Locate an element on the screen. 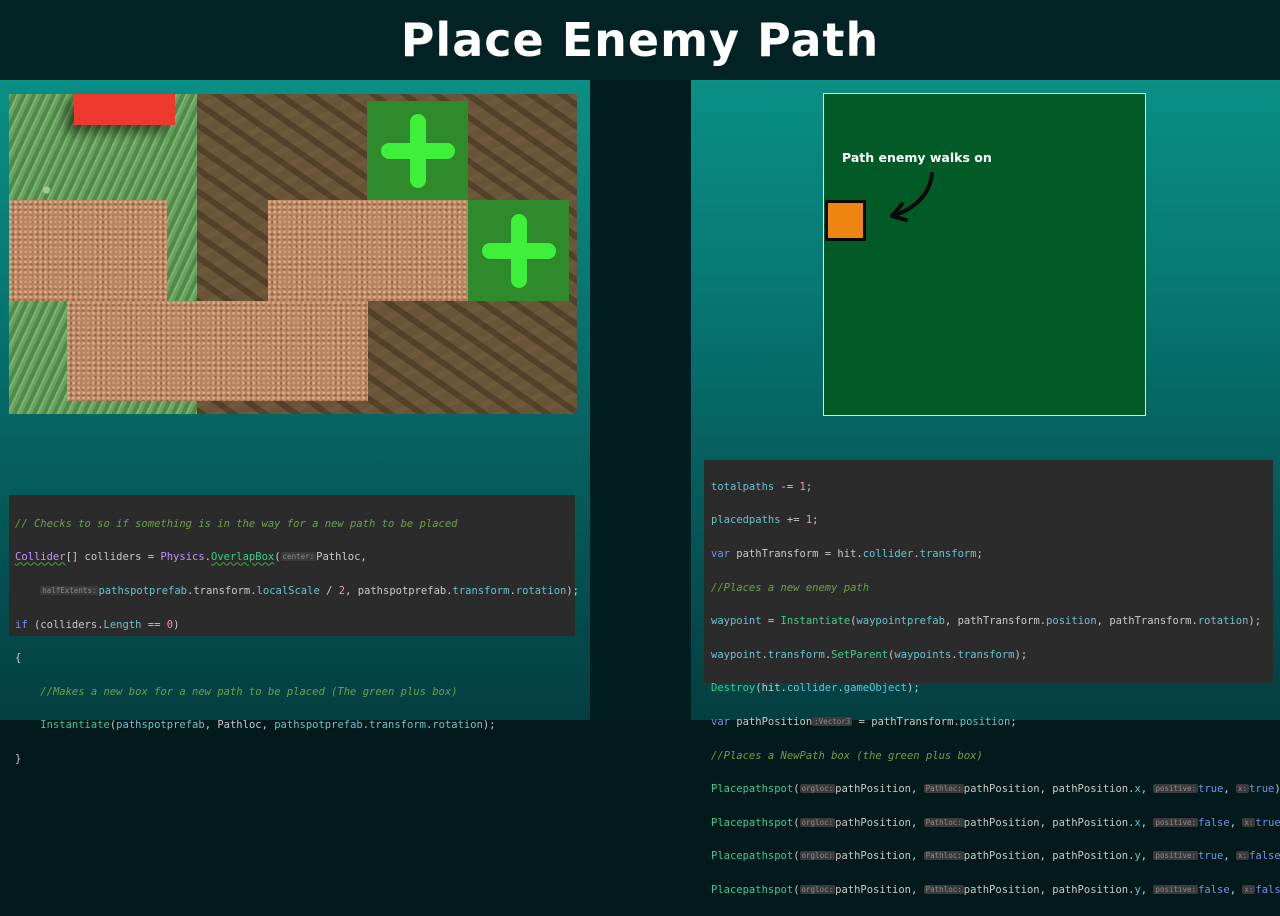 The height and width of the screenshot is (916, 1280). code-line: if (colliders.Length == 0) is located at coordinates (97, 624).